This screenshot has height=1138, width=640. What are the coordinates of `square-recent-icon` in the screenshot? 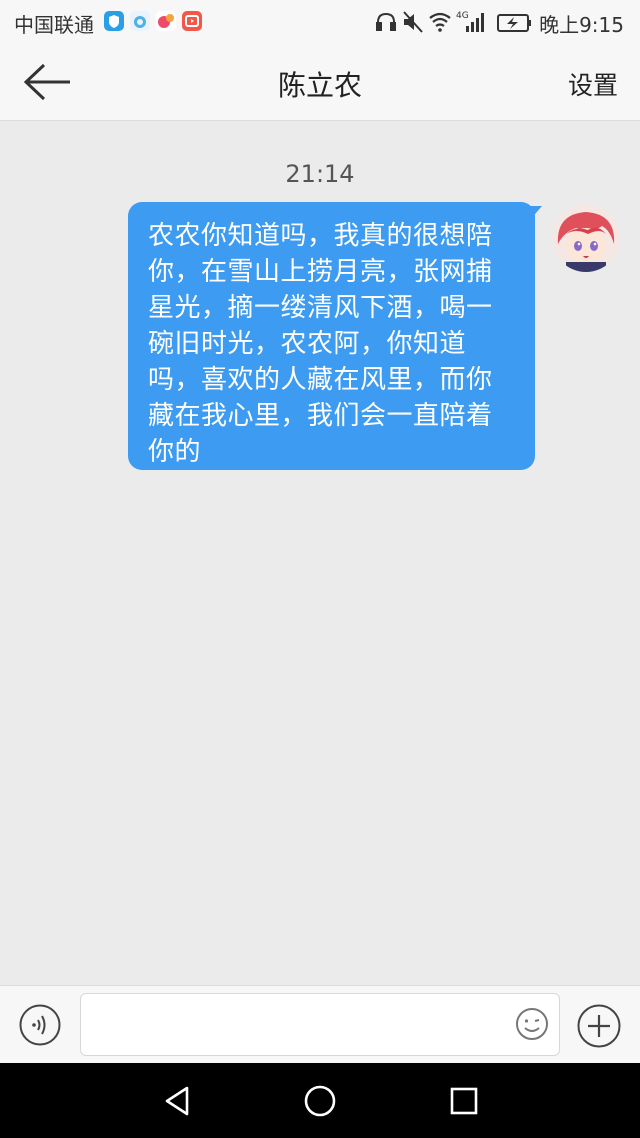 It's located at (464, 1101).